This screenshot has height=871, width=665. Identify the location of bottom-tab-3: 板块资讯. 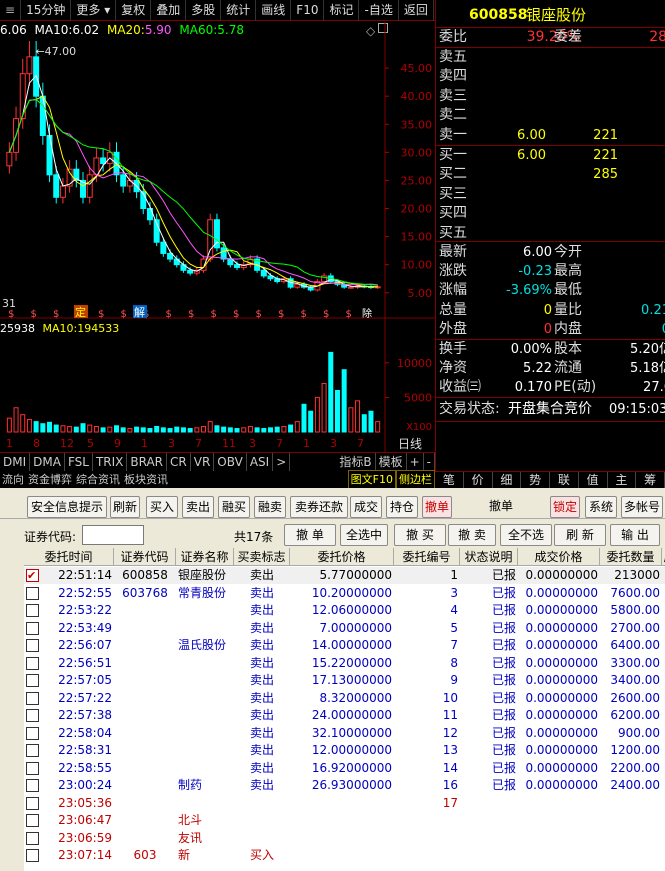
(146, 479).